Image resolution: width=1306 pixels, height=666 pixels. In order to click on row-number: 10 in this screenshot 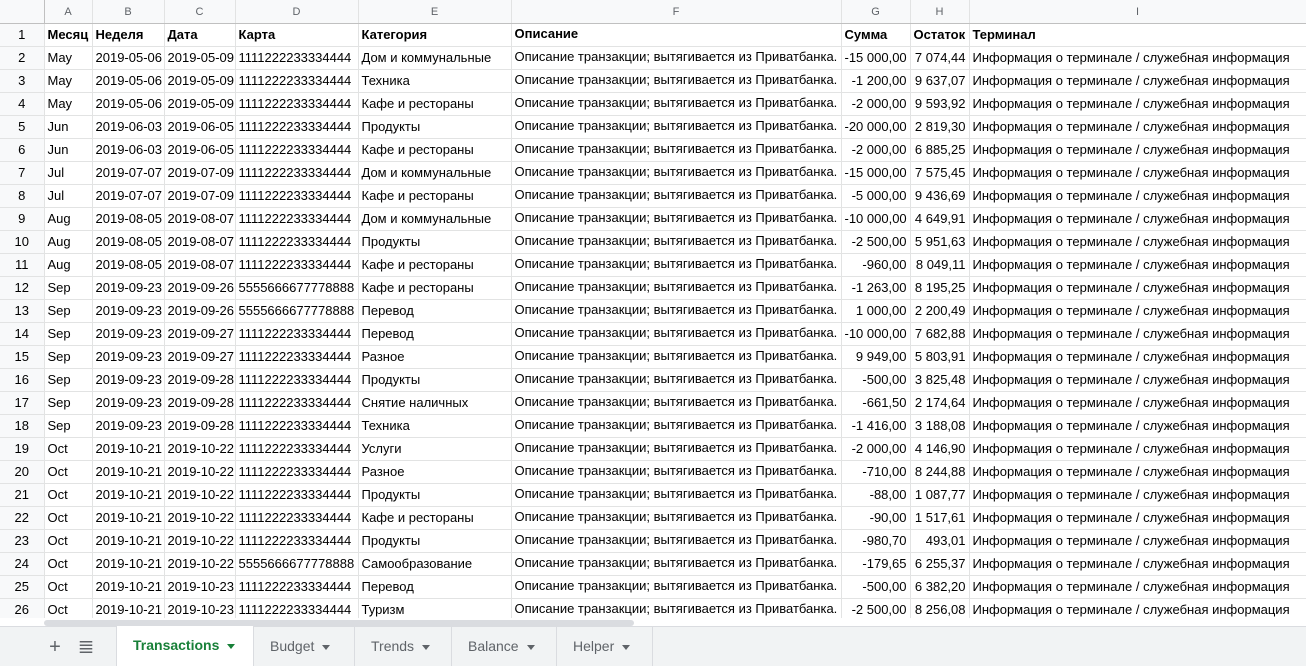, I will do `click(22, 242)`.